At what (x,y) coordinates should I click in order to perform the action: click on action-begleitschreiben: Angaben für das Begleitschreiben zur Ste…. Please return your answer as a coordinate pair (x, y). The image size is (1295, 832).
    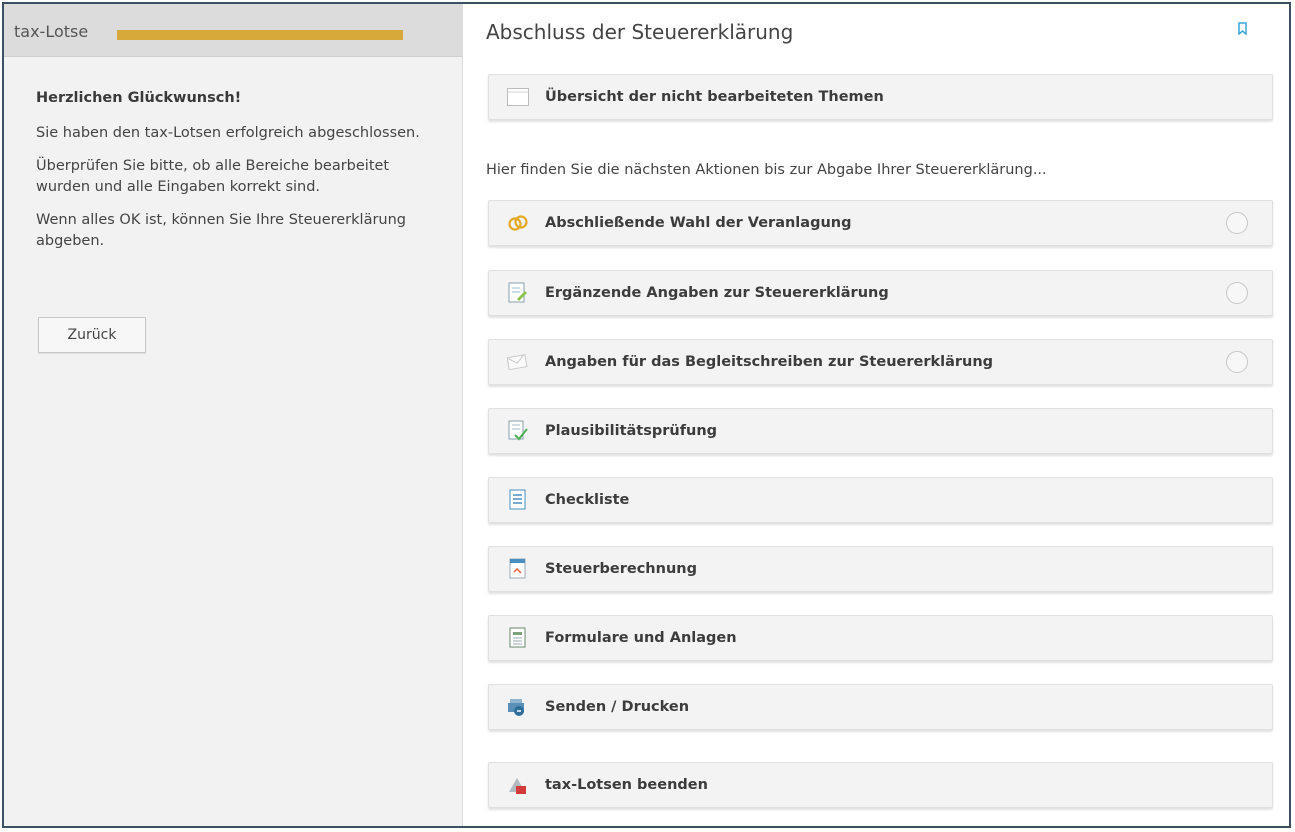
    Looking at the image, I should click on (880, 362).